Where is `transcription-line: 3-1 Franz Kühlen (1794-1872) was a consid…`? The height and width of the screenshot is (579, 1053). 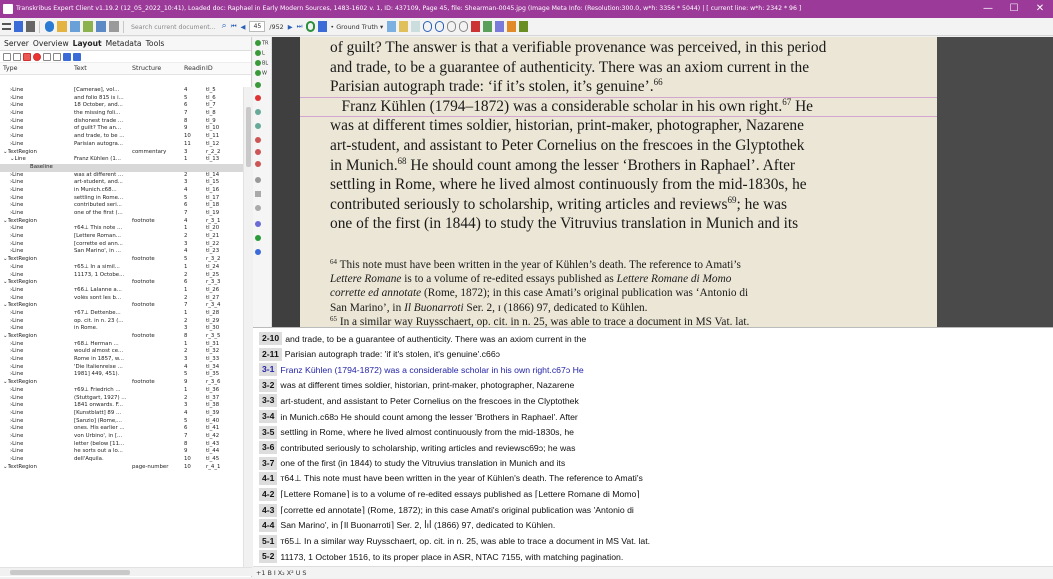 transcription-line: 3-1 Franz Kühlen (1794-1872) was a consid… is located at coordinates (421, 369).